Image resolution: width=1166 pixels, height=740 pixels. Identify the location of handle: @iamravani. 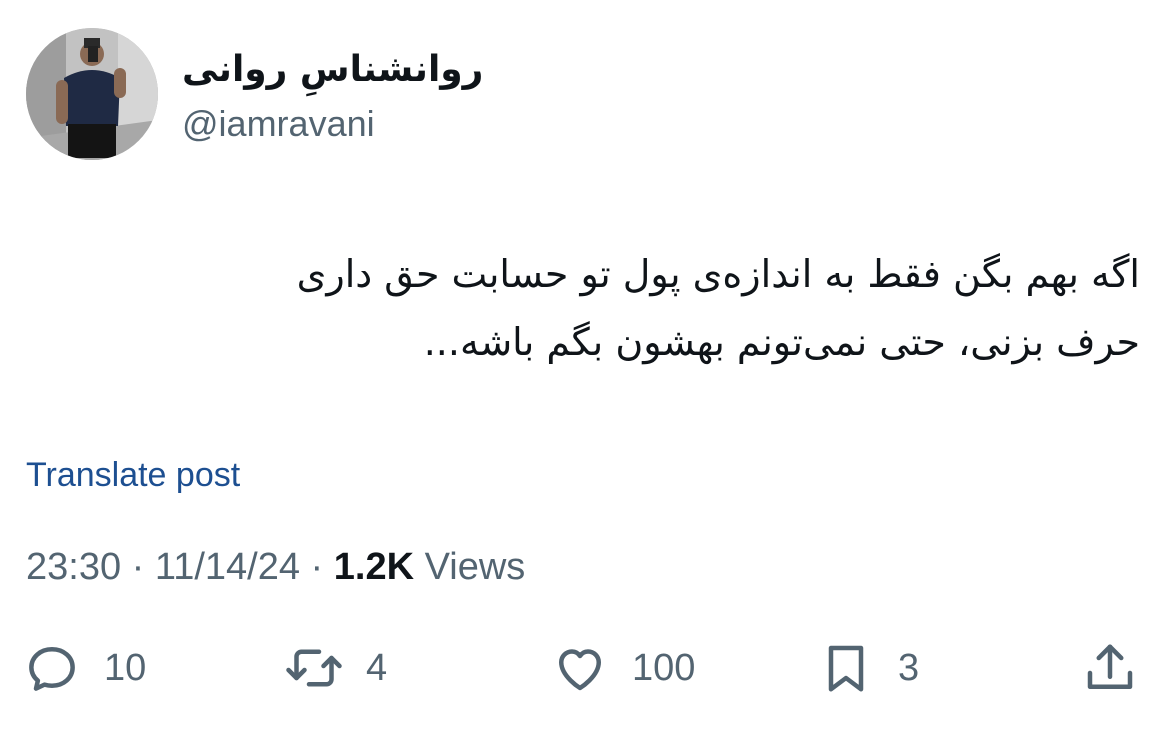
(278, 124).